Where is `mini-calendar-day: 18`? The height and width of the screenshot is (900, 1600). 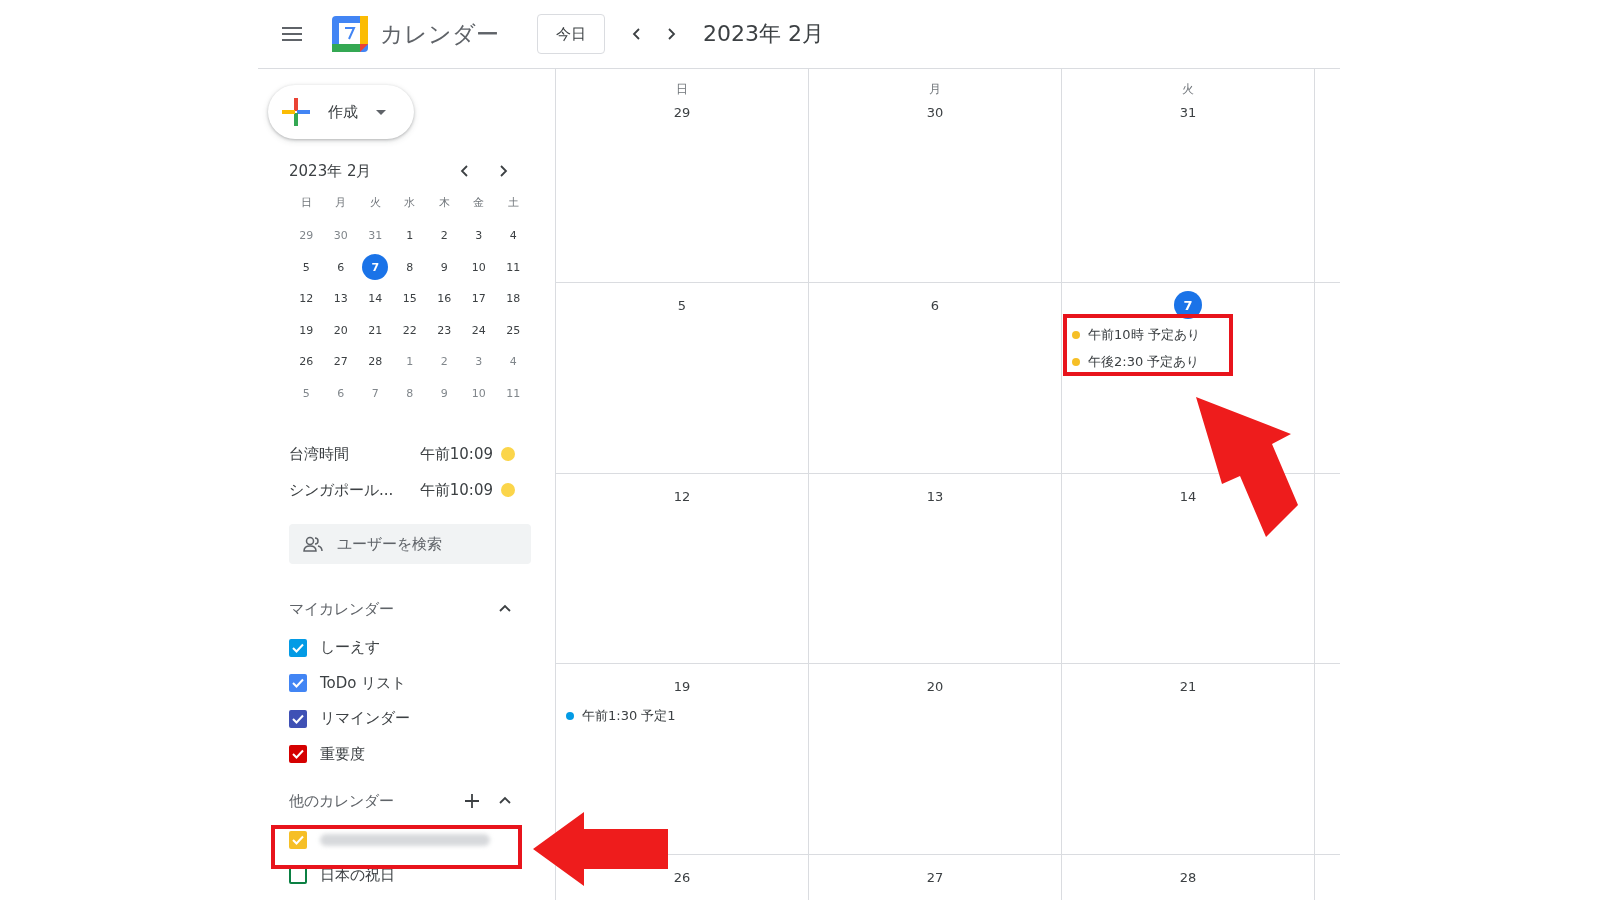
mini-calendar-day: 18 is located at coordinates (513, 298).